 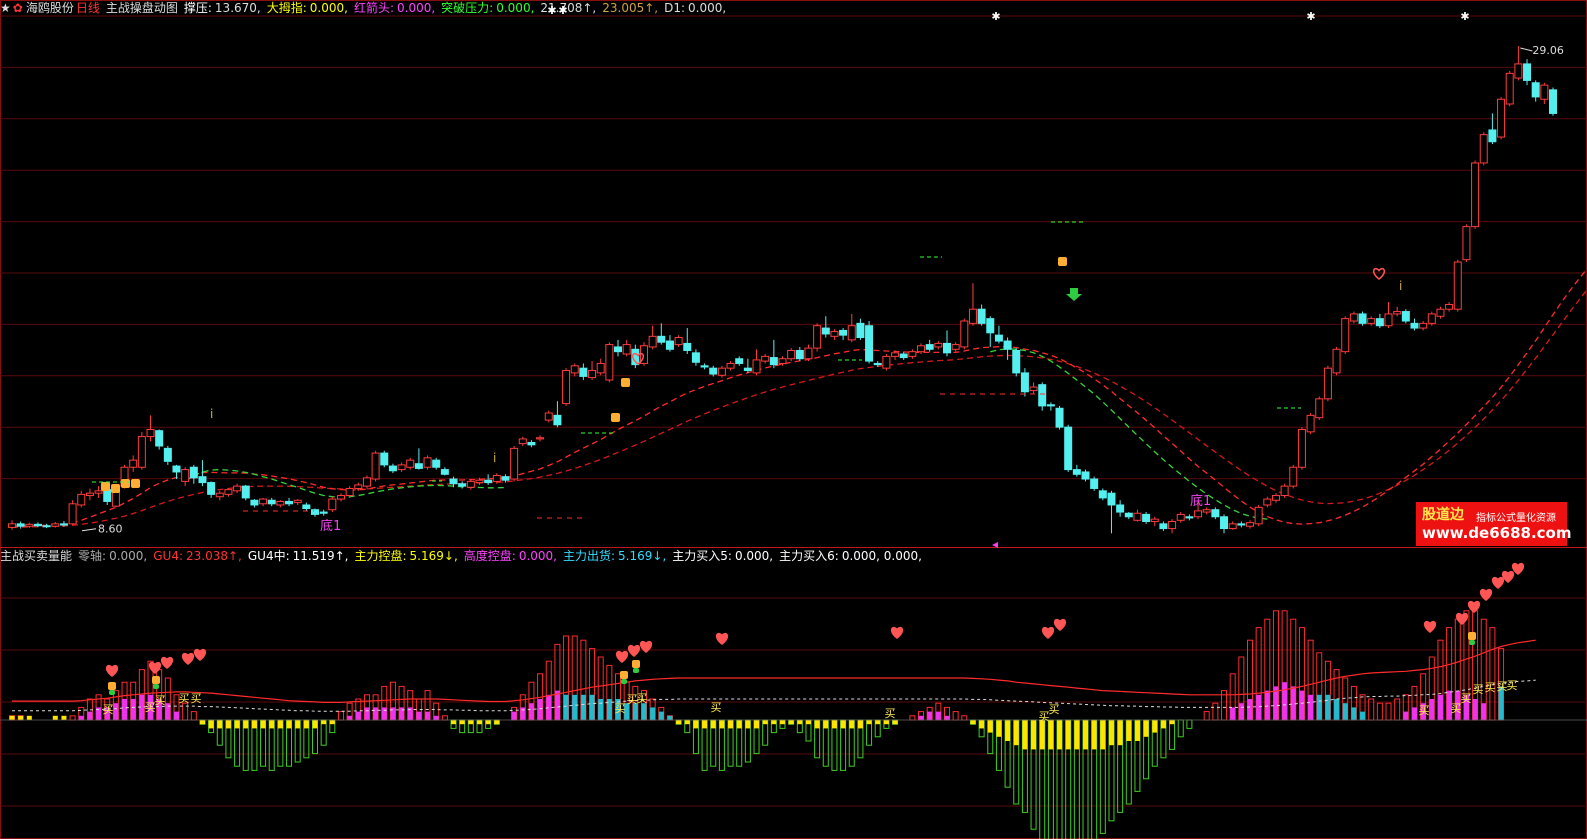 I want to click on marker-figure, so click(x=112, y=686).